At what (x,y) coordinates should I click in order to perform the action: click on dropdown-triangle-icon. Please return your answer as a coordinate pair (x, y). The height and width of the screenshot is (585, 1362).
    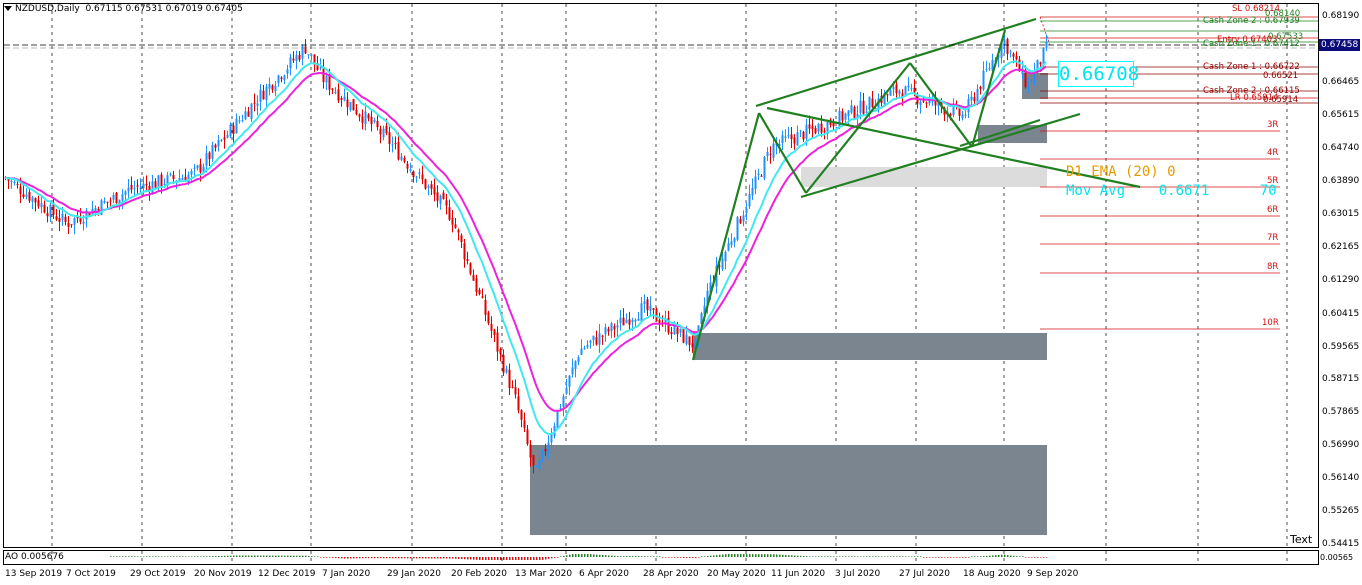
    Looking at the image, I should click on (8, 8).